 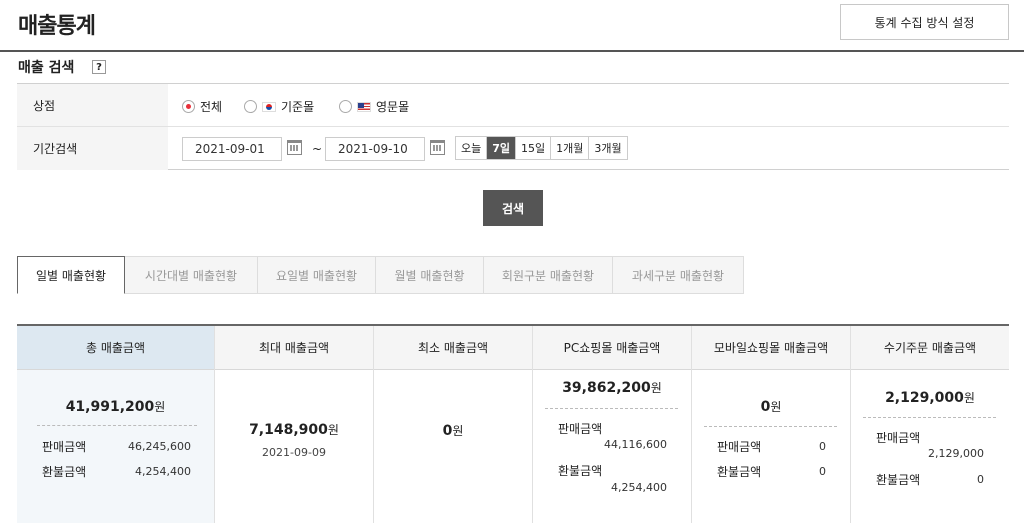 What do you see at coordinates (513, 208) in the screenshot?
I see `search-button: 검색` at bounding box center [513, 208].